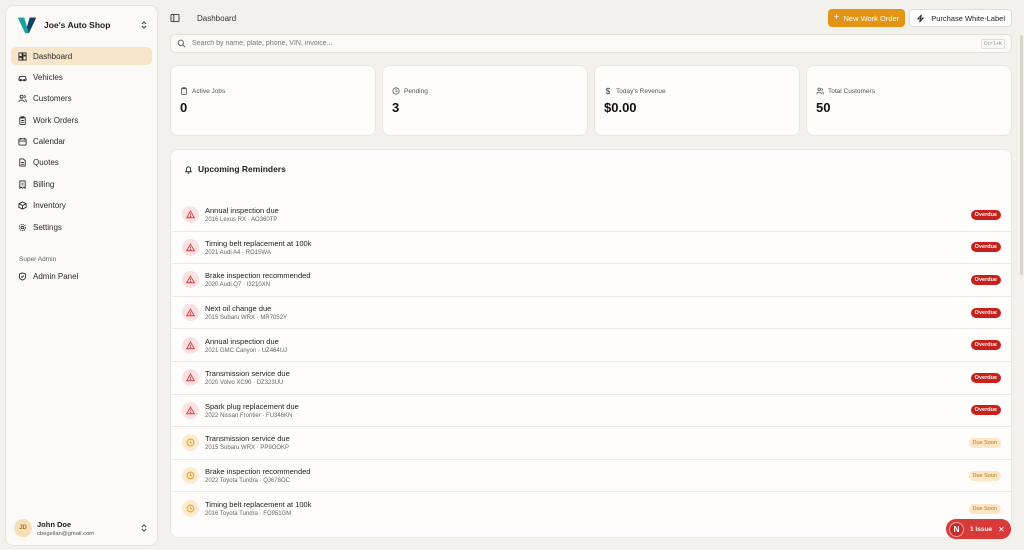  I want to click on breadcrumb: Dashboard, so click(217, 18).